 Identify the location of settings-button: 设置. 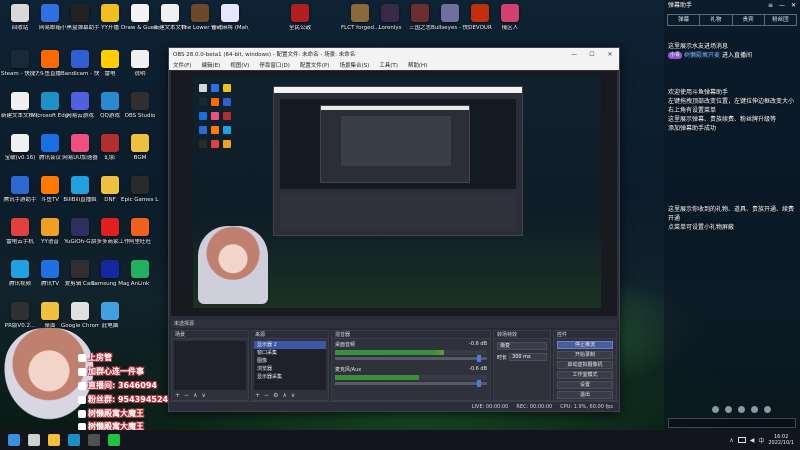
(585, 385).